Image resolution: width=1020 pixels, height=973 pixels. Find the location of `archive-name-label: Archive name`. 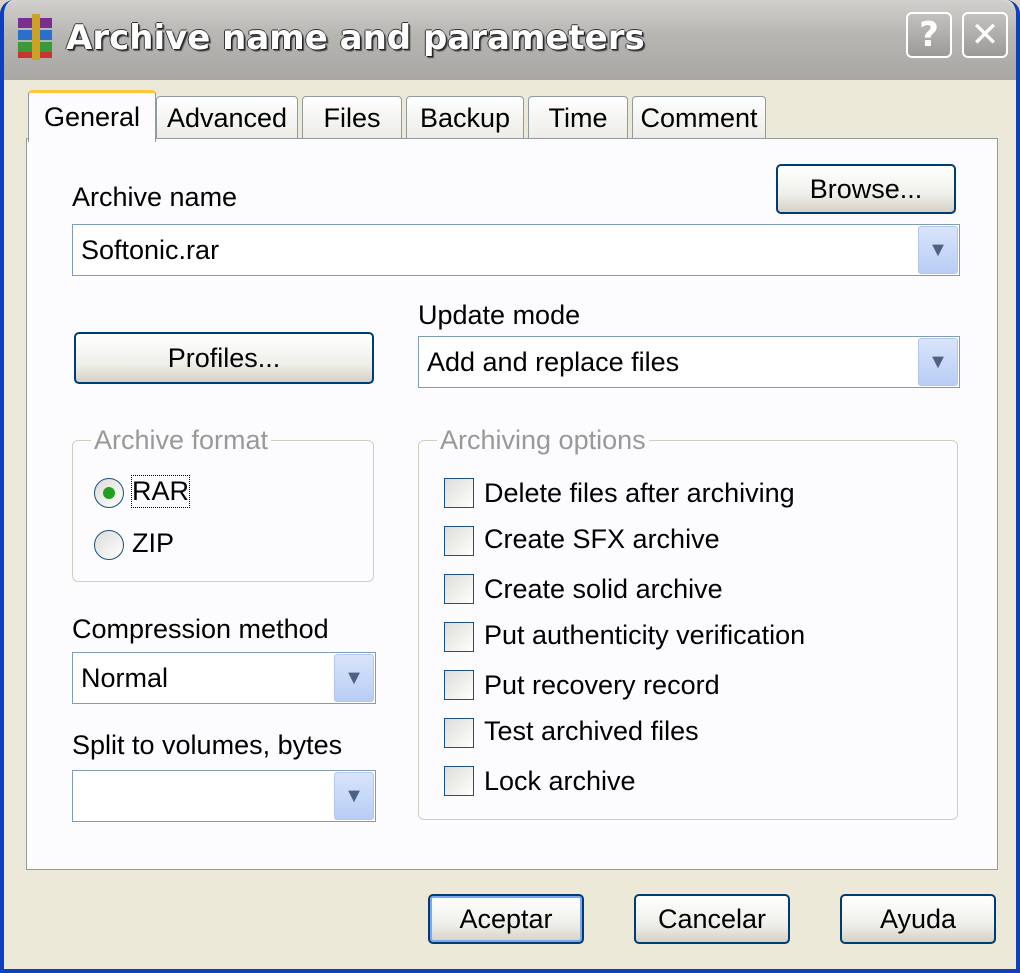

archive-name-label: Archive name is located at coordinates (155, 197).